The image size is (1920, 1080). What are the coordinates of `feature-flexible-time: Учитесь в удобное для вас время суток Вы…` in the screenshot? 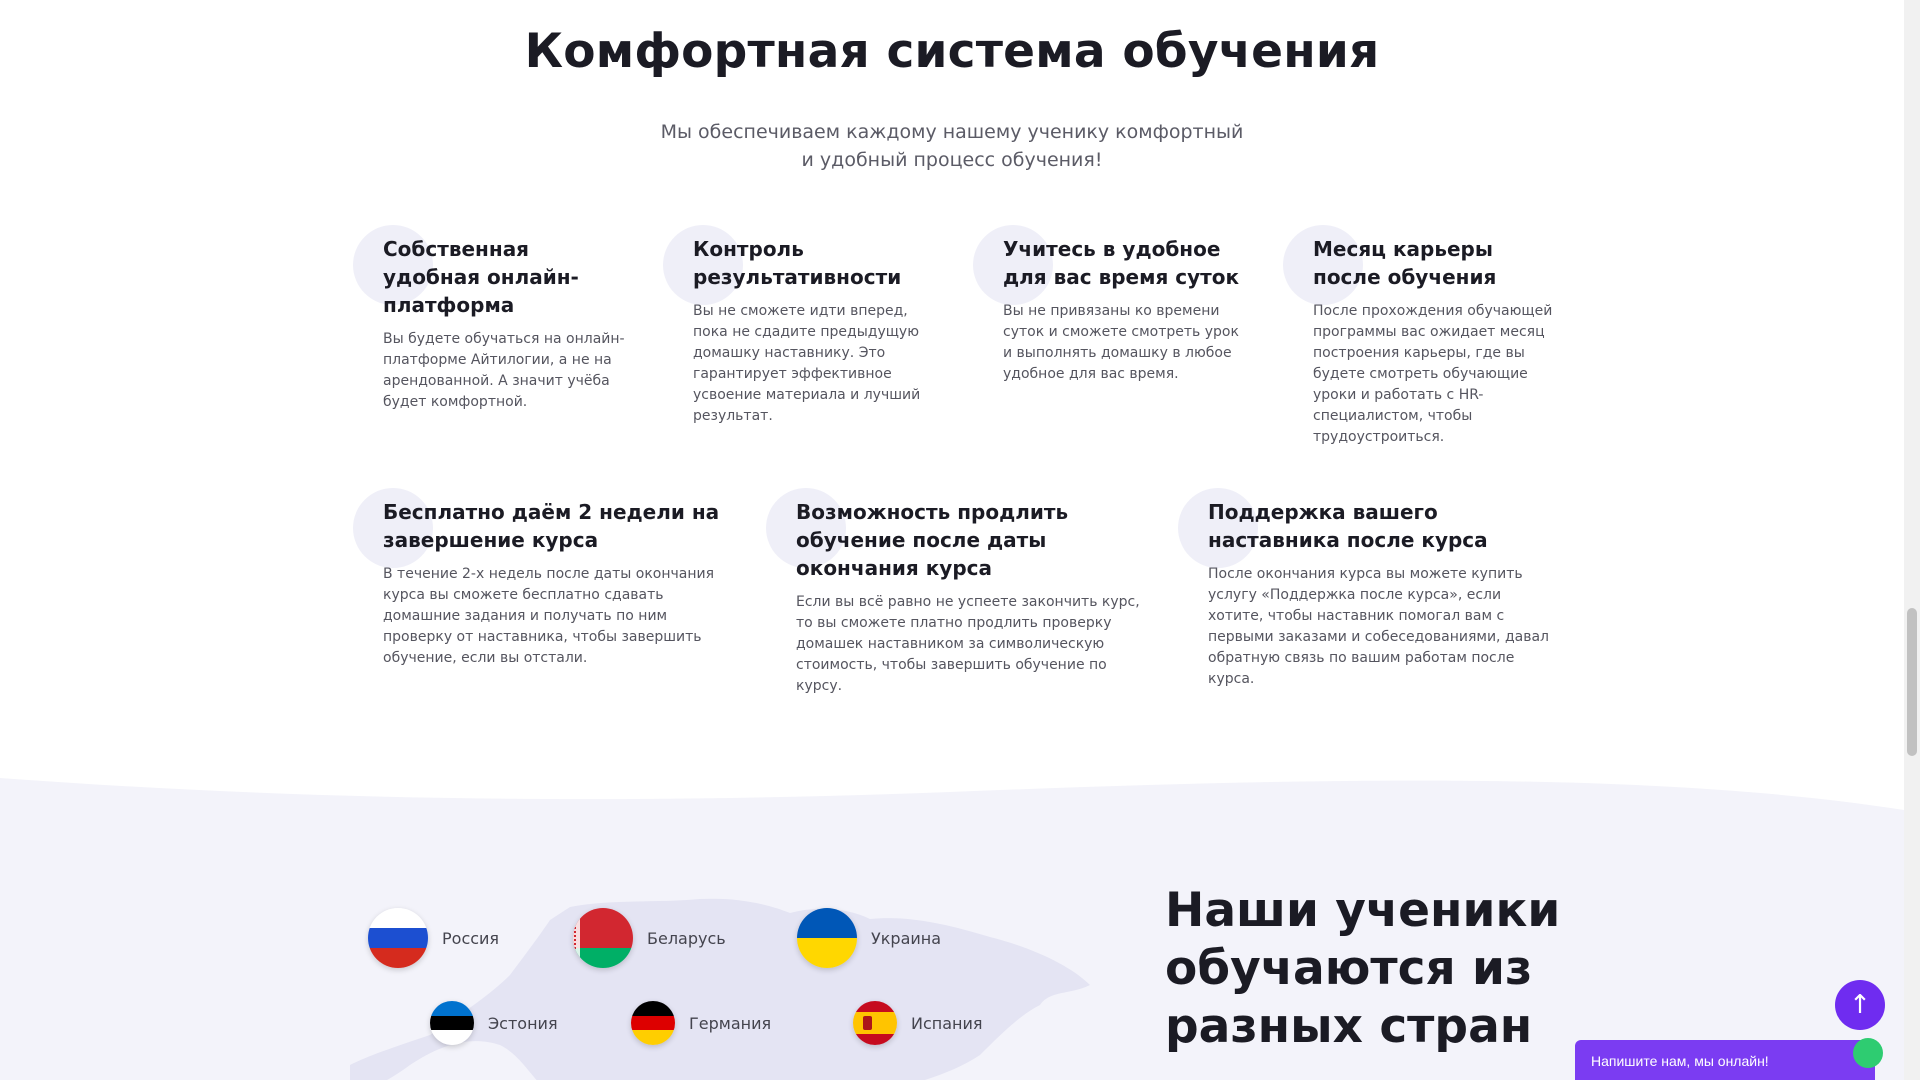 It's located at (1110, 305).